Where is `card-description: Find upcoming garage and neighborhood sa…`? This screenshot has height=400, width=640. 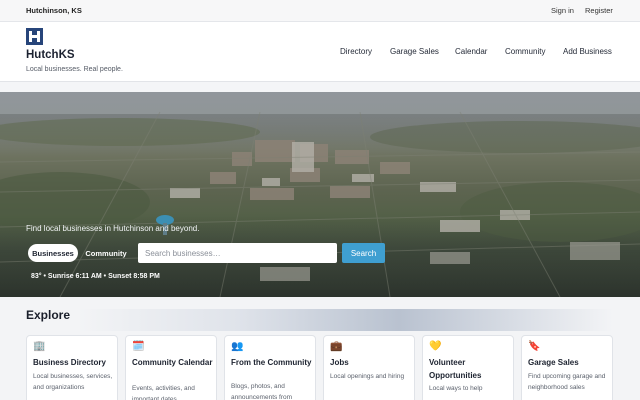
card-description: Find upcoming garage and neighborhood sa… is located at coordinates (567, 382).